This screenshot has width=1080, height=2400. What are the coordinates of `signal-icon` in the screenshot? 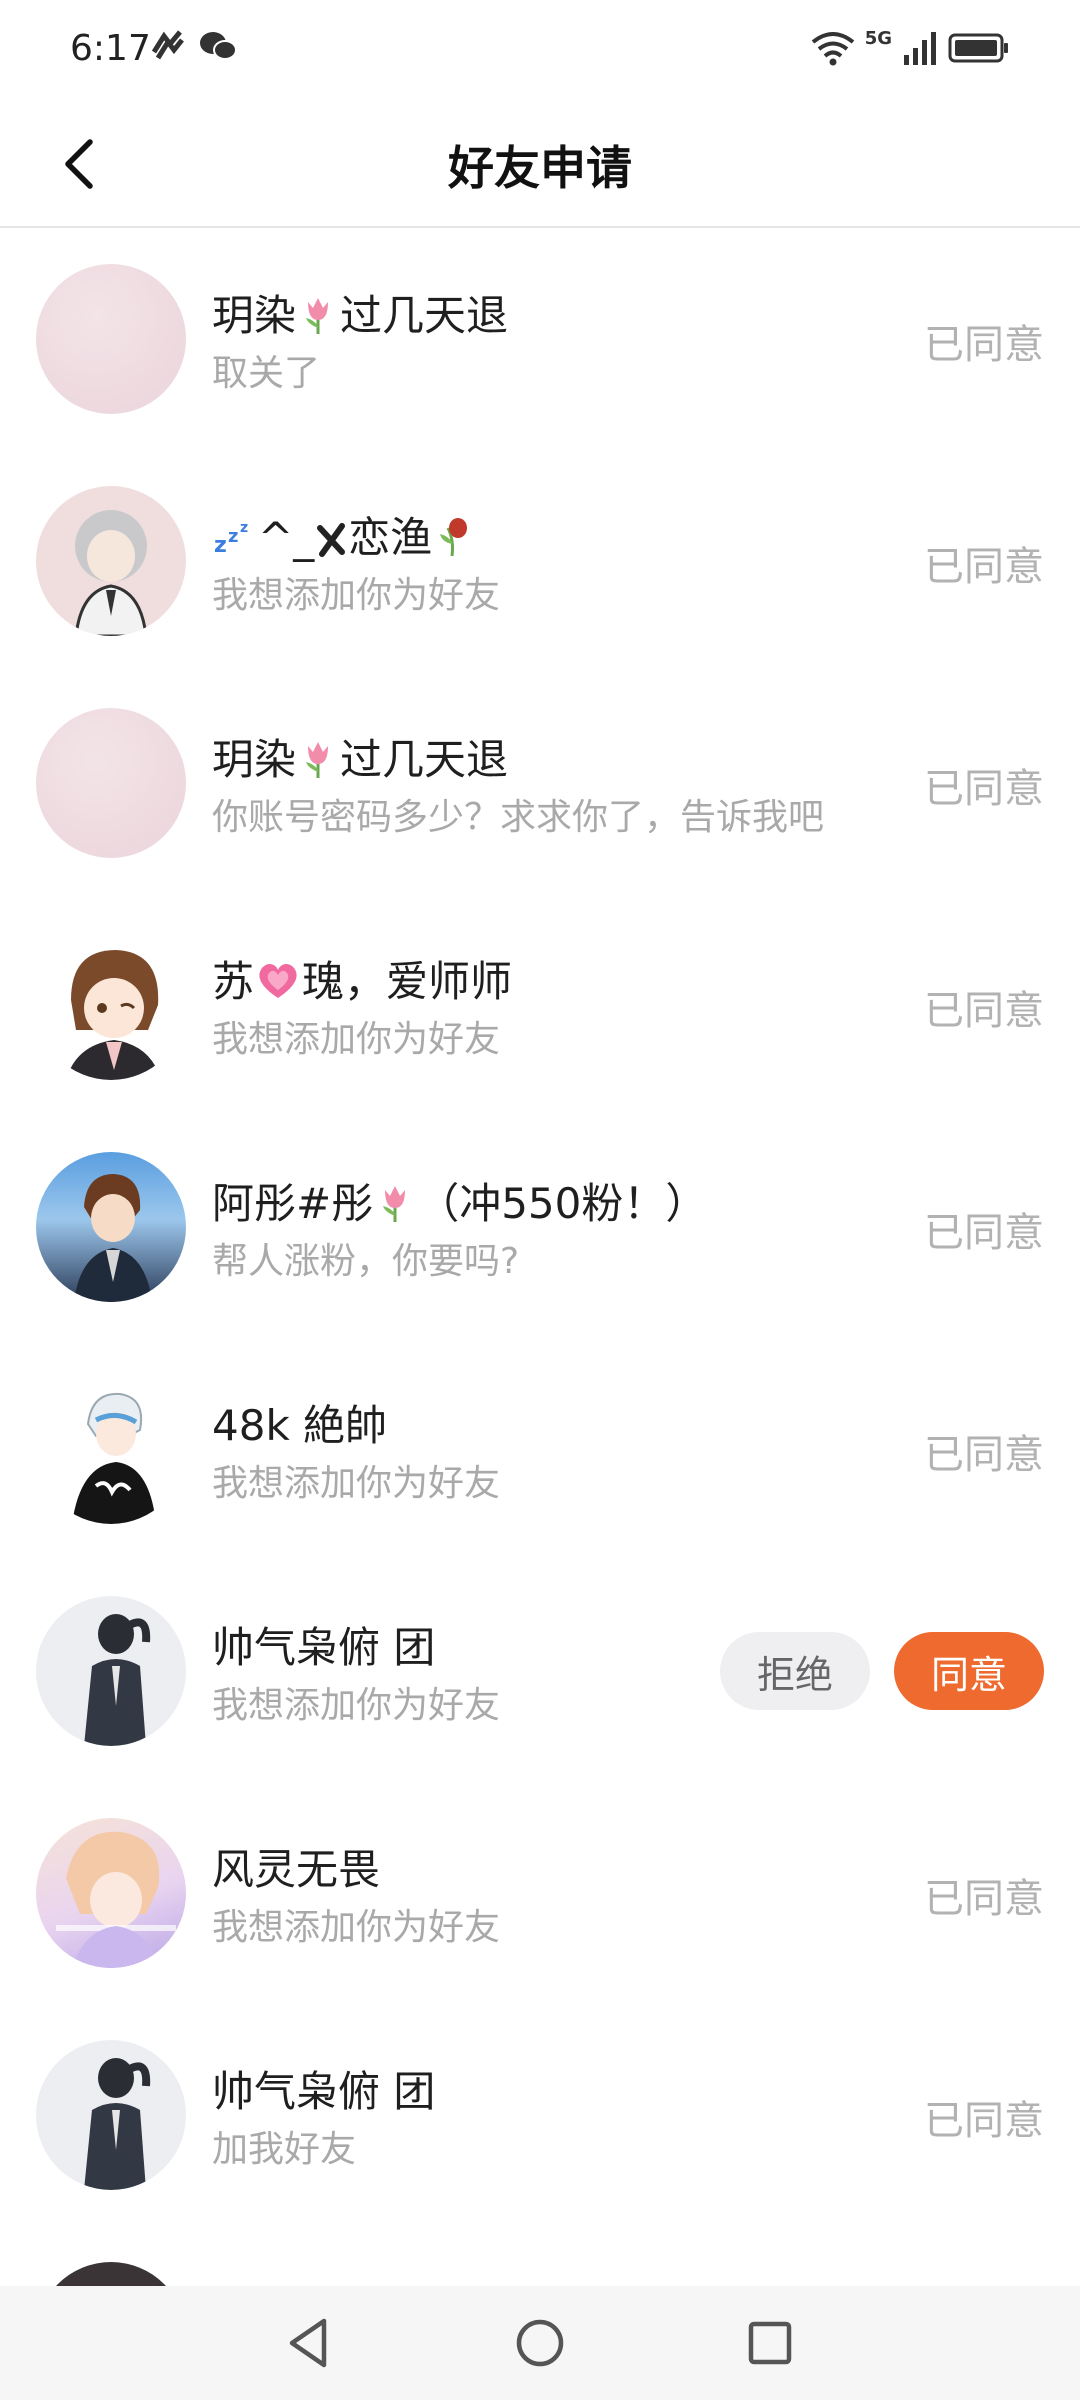 It's located at (920, 48).